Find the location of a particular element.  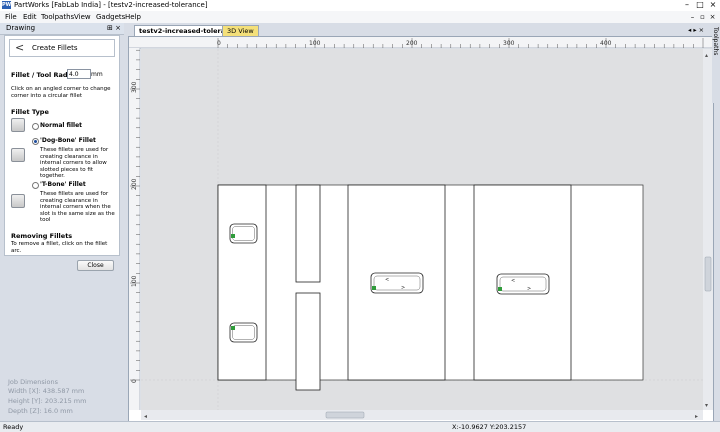

app-logo-icon: PW is located at coordinates (7, 5).